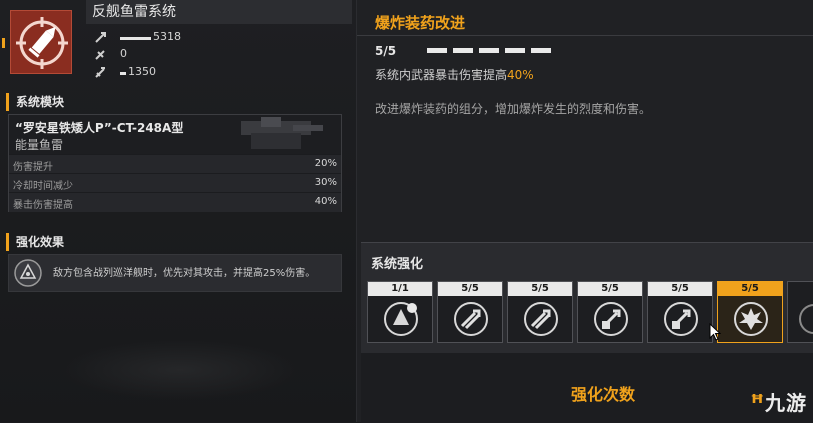  I want to click on upgrade-title: 爆炸装药改进, so click(420, 23).